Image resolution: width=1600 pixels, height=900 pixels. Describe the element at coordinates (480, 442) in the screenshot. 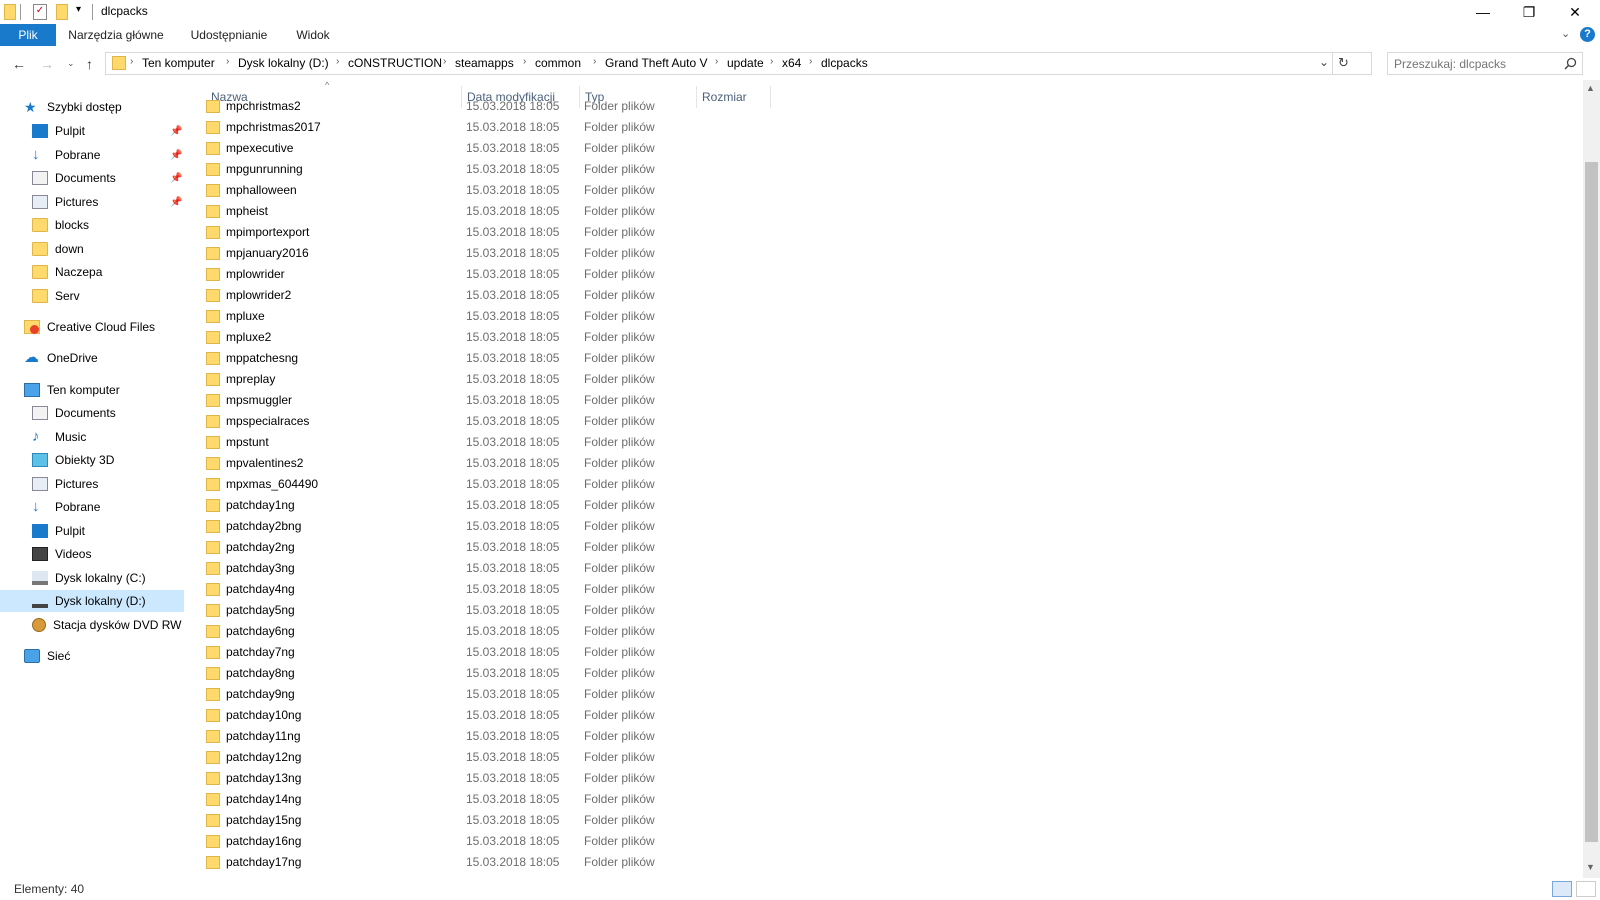

I see `file-row: mpstunt 15.03.2018 18:05 Folder plików` at that location.